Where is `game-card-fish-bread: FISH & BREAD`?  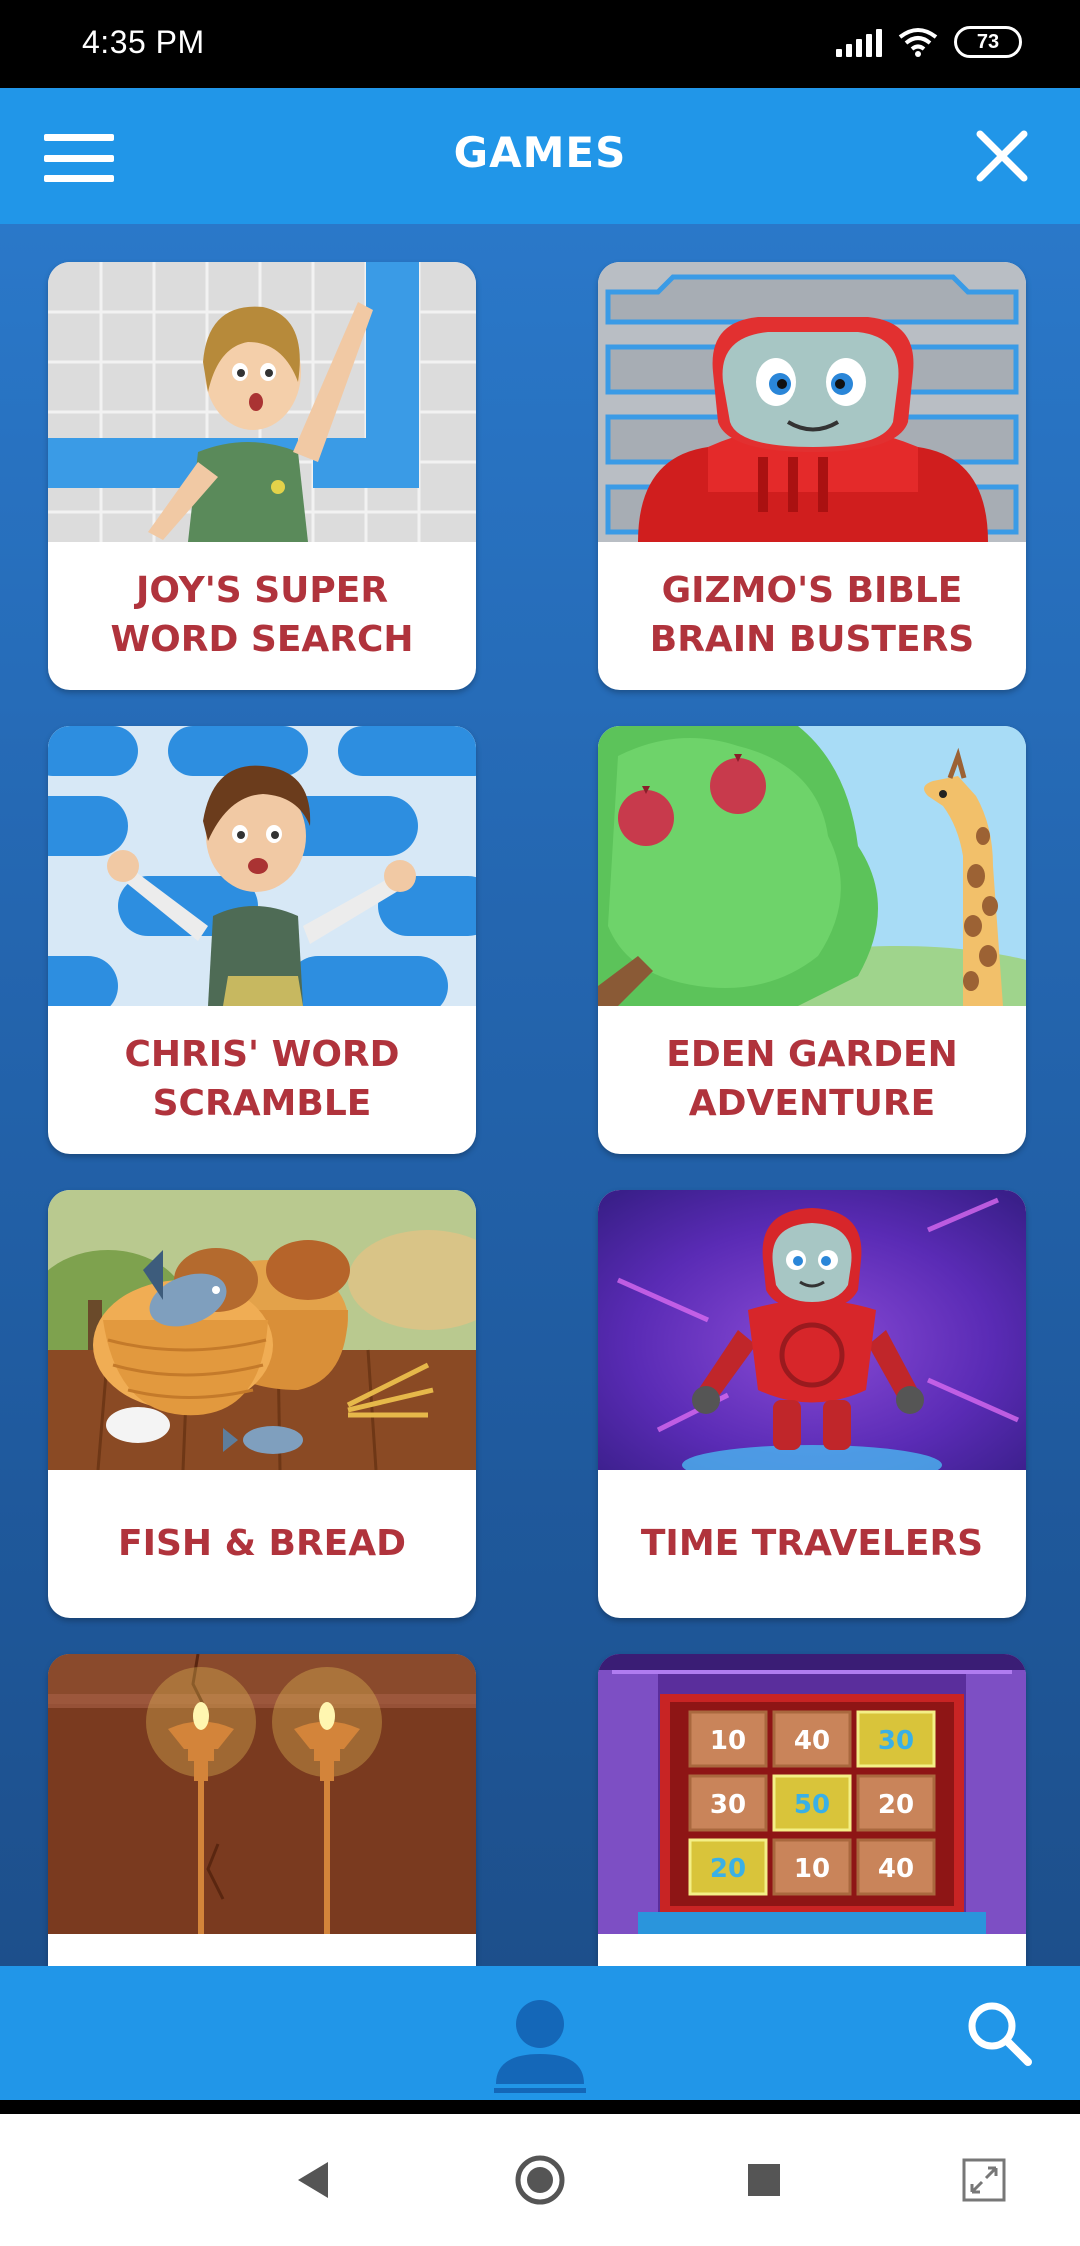 game-card-fish-bread: FISH & BREAD is located at coordinates (262, 1404).